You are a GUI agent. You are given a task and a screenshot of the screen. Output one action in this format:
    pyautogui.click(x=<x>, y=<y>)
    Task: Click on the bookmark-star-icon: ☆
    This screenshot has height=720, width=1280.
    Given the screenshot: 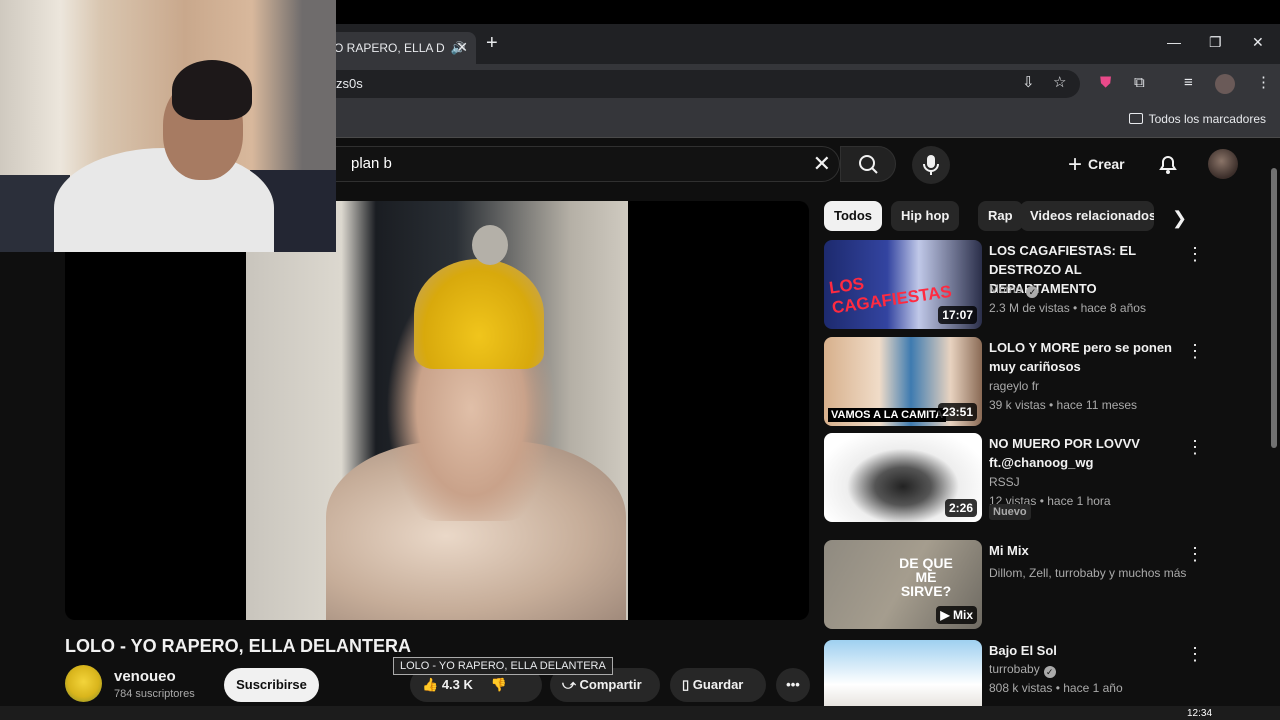 What is the action you would take?
    pyautogui.click(x=1059, y=83)
    